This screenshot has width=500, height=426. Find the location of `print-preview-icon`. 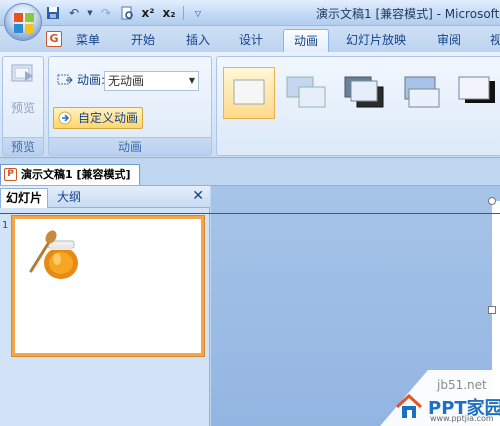

print-preview-icon is located at coordinates (127, 13).